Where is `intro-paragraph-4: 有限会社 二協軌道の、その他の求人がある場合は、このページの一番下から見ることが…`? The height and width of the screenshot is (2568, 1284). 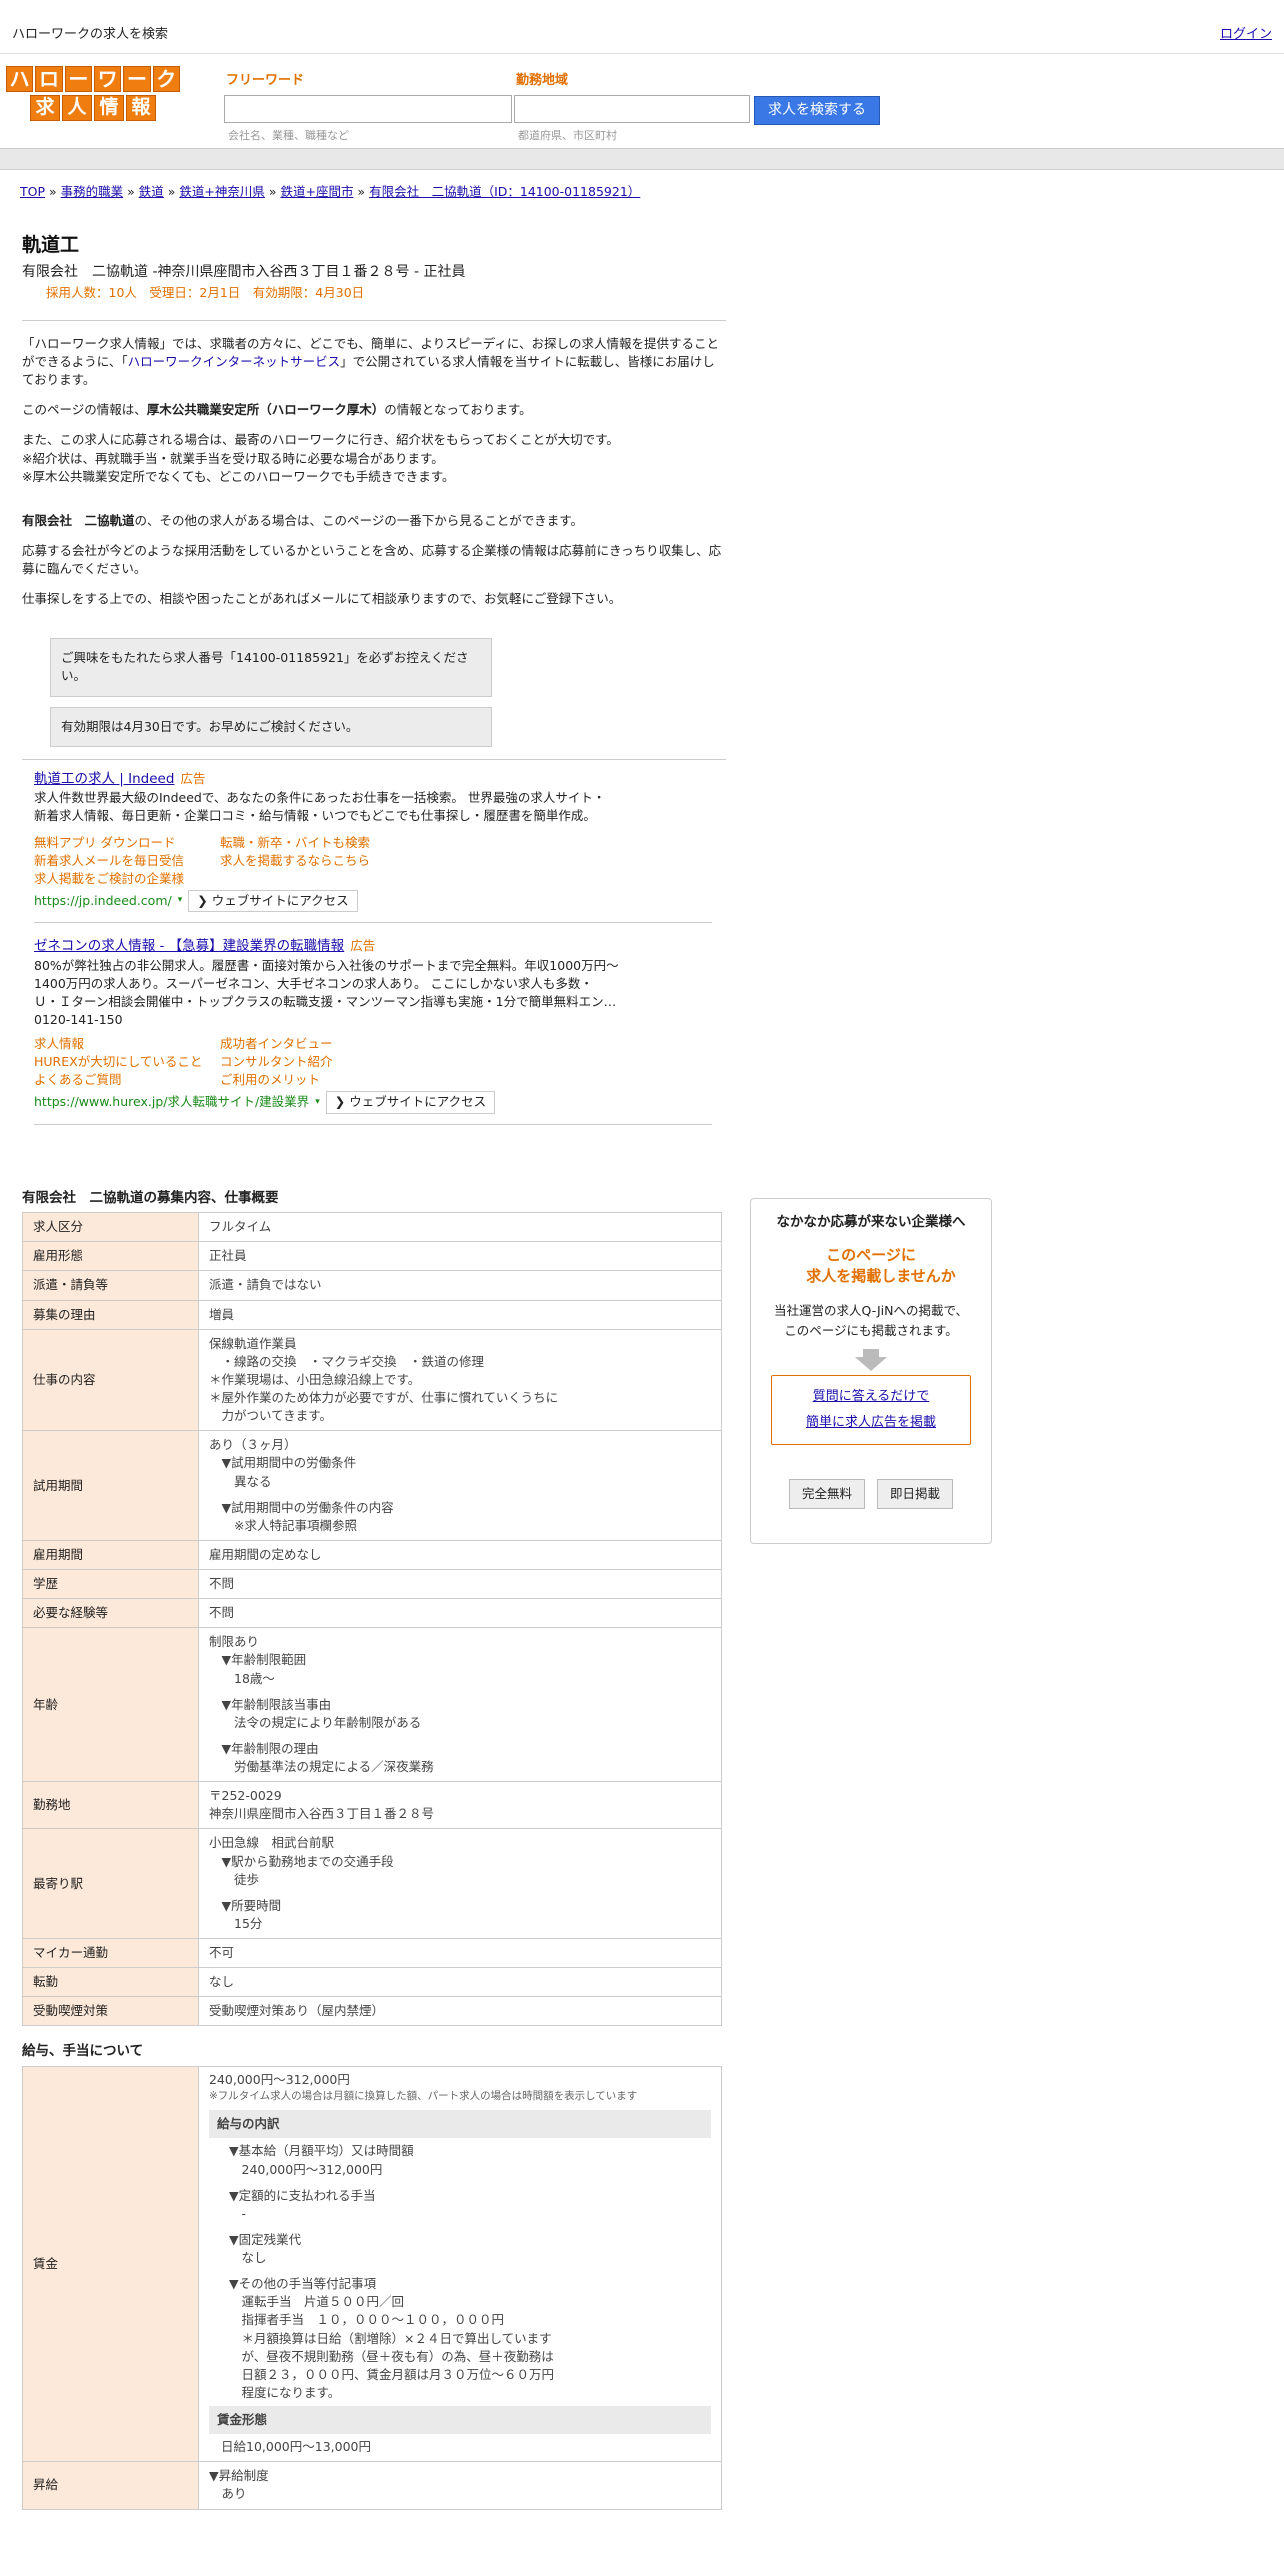 intro-paragraph-4: 有限会社 二協軌道の、その他の求人がある場合は、このページの一番下から見ることが… is located at coordinates (374, 521).